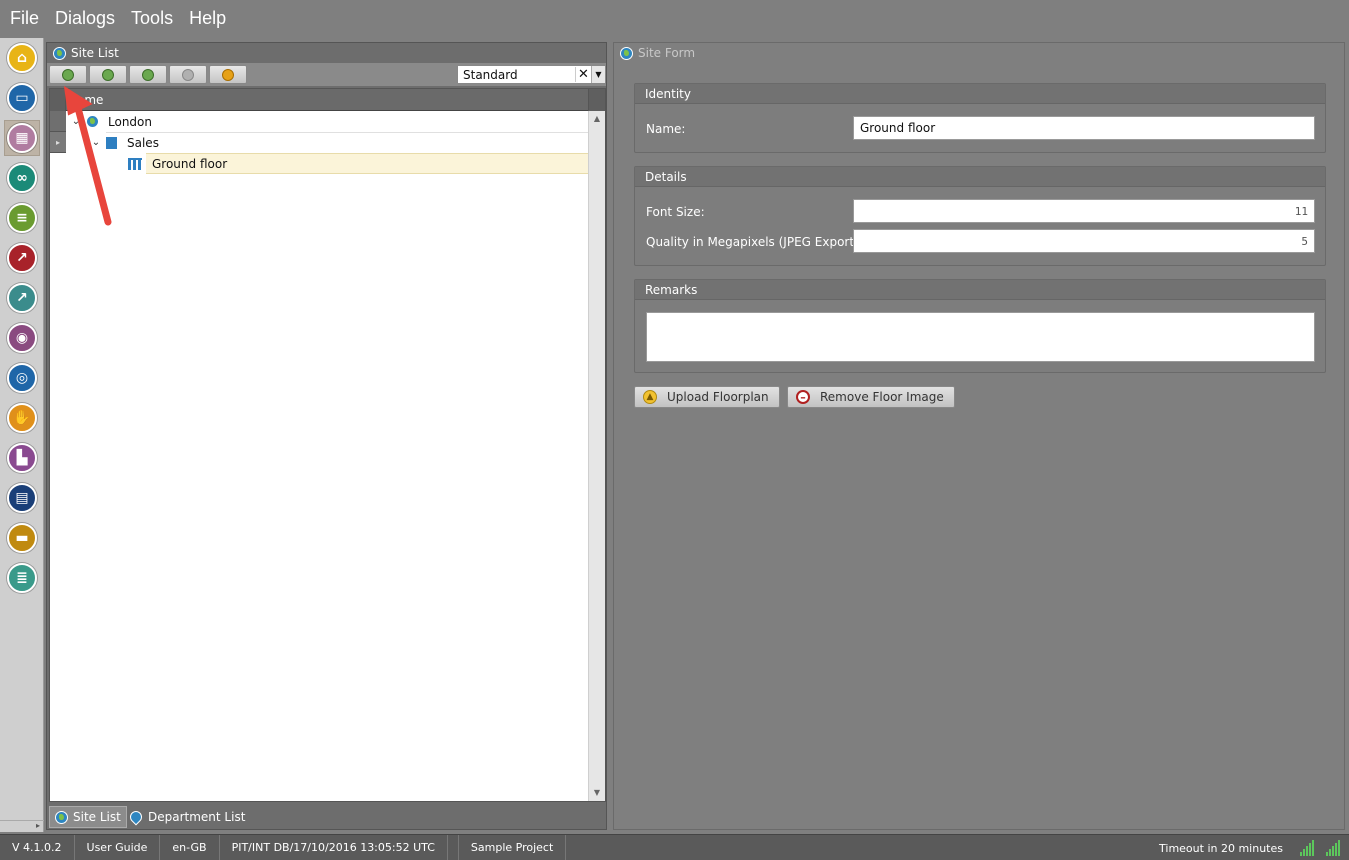 Image resolution: width=1349 pixels, height=860 pixels. Describe the element at coordinates (979, 53) in the screenshot. I see `site-form-title: Site Form` at that location.